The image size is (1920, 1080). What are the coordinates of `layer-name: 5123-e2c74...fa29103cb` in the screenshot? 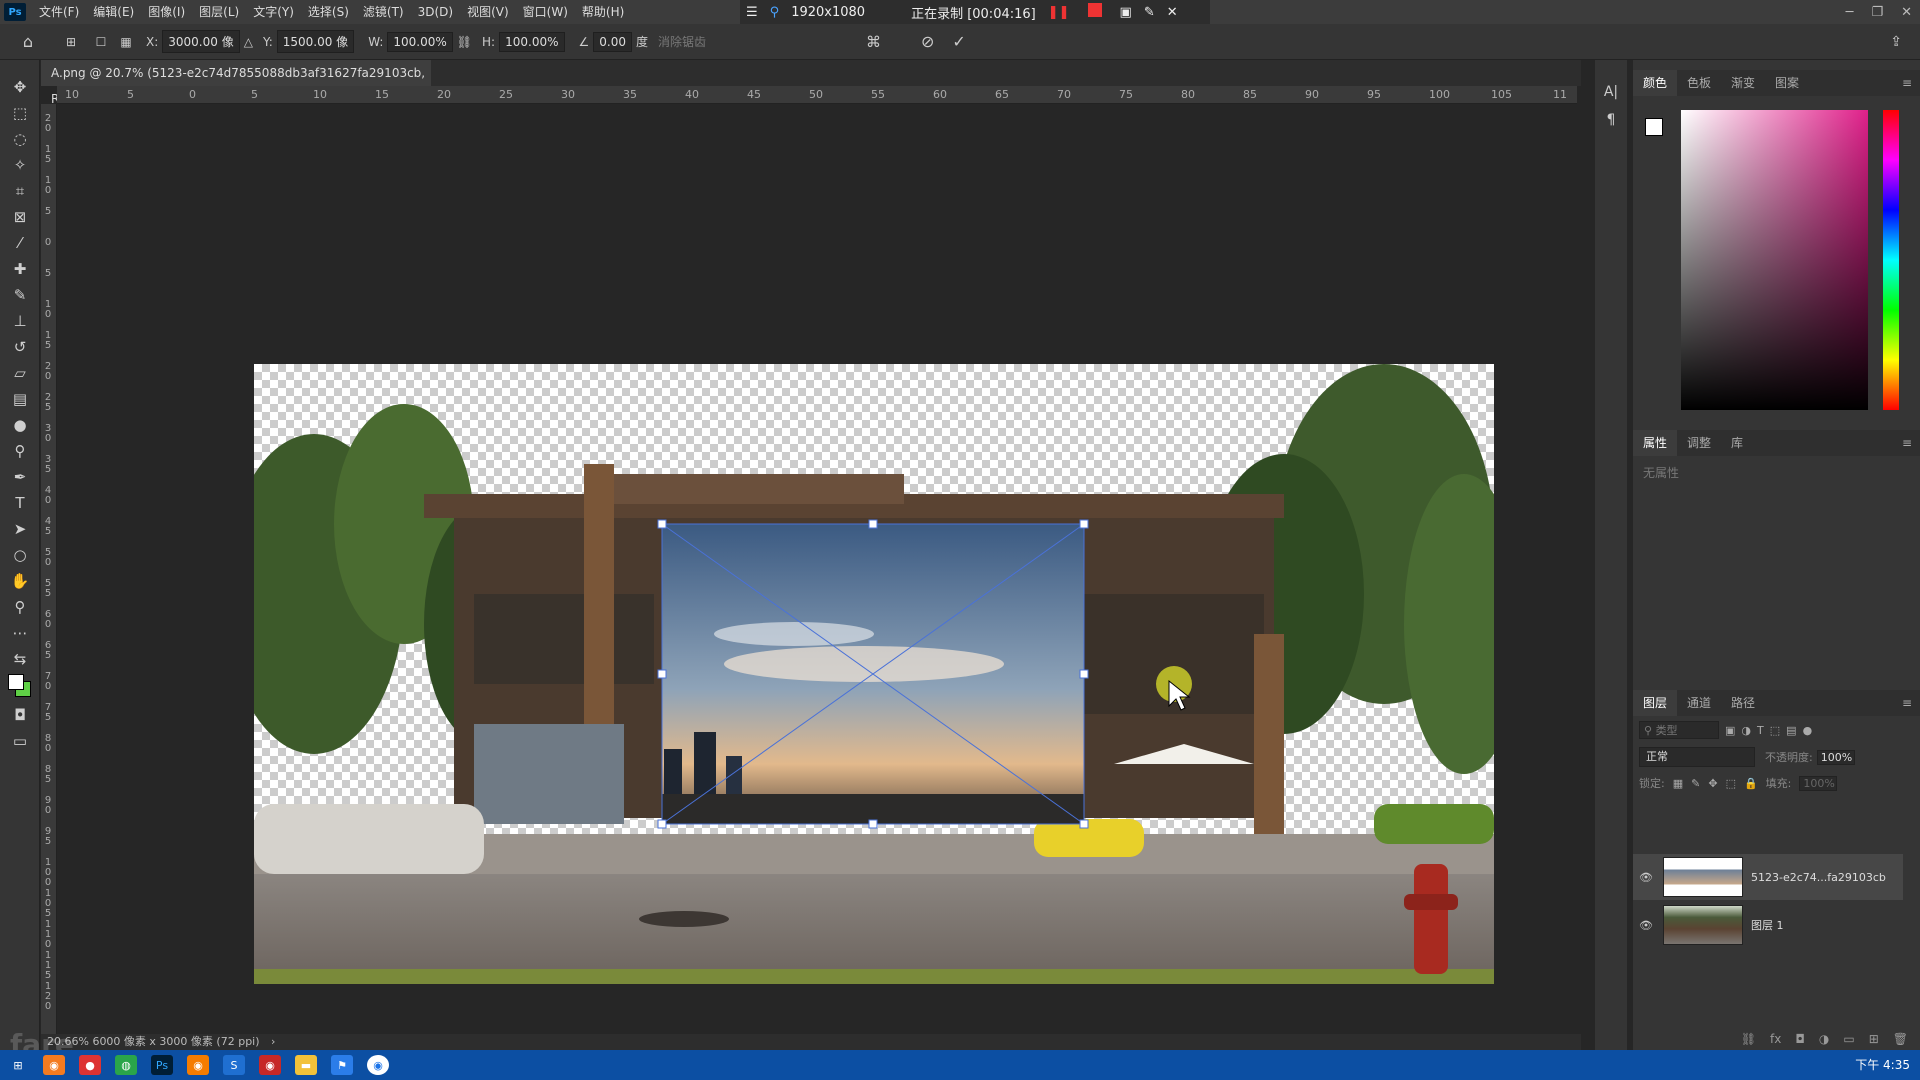 It's located at (1818, 877).